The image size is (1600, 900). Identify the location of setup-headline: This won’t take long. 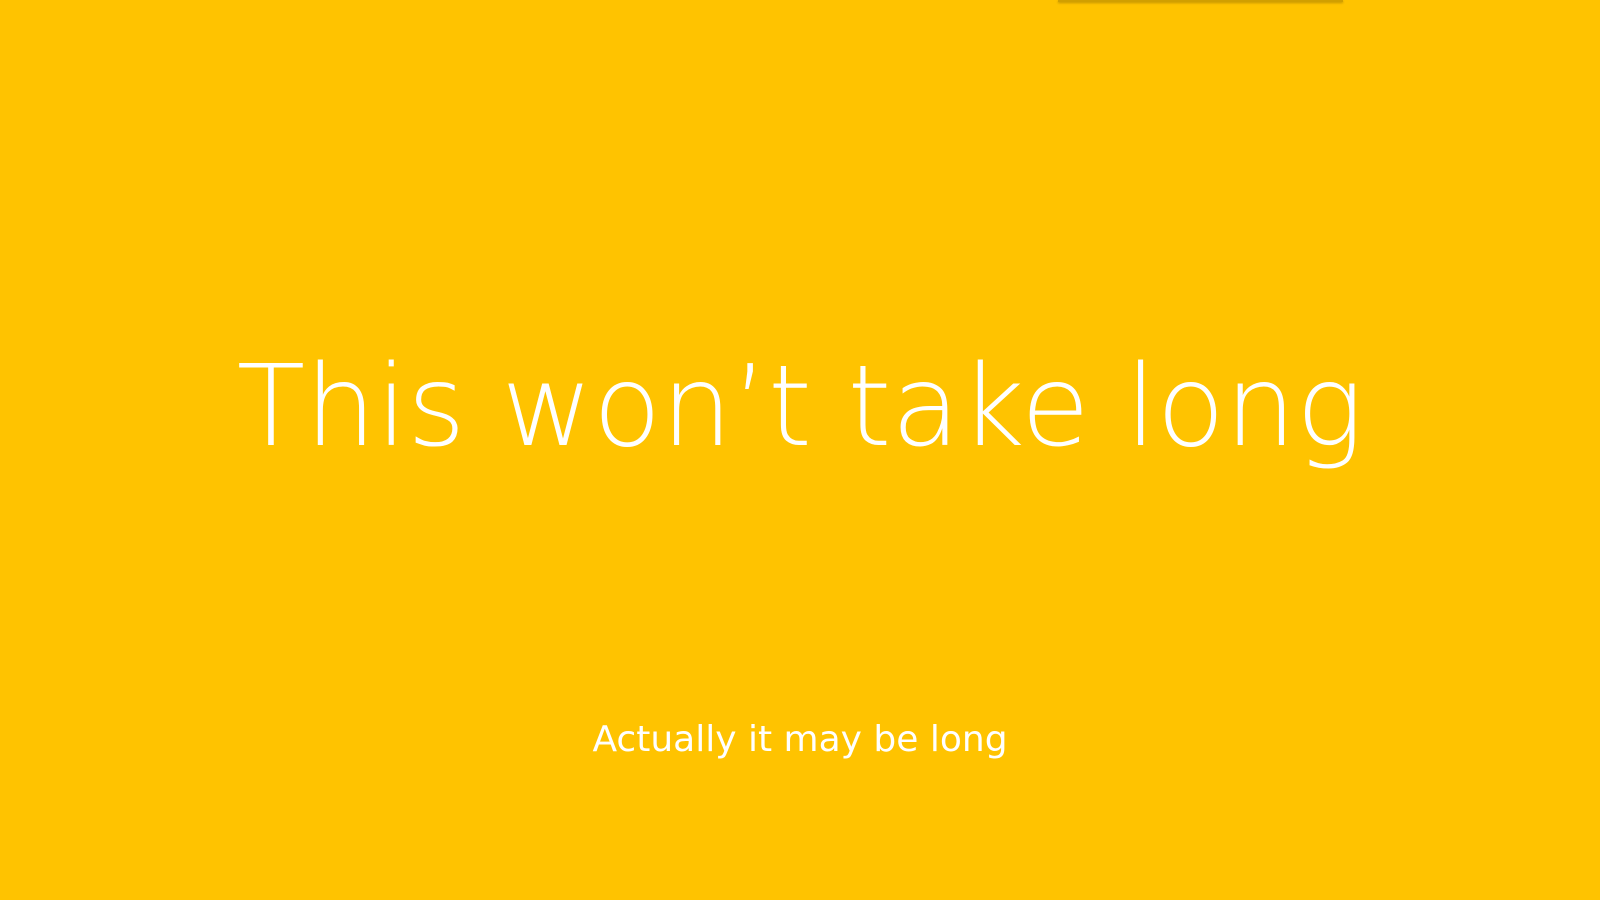
(800, 407).